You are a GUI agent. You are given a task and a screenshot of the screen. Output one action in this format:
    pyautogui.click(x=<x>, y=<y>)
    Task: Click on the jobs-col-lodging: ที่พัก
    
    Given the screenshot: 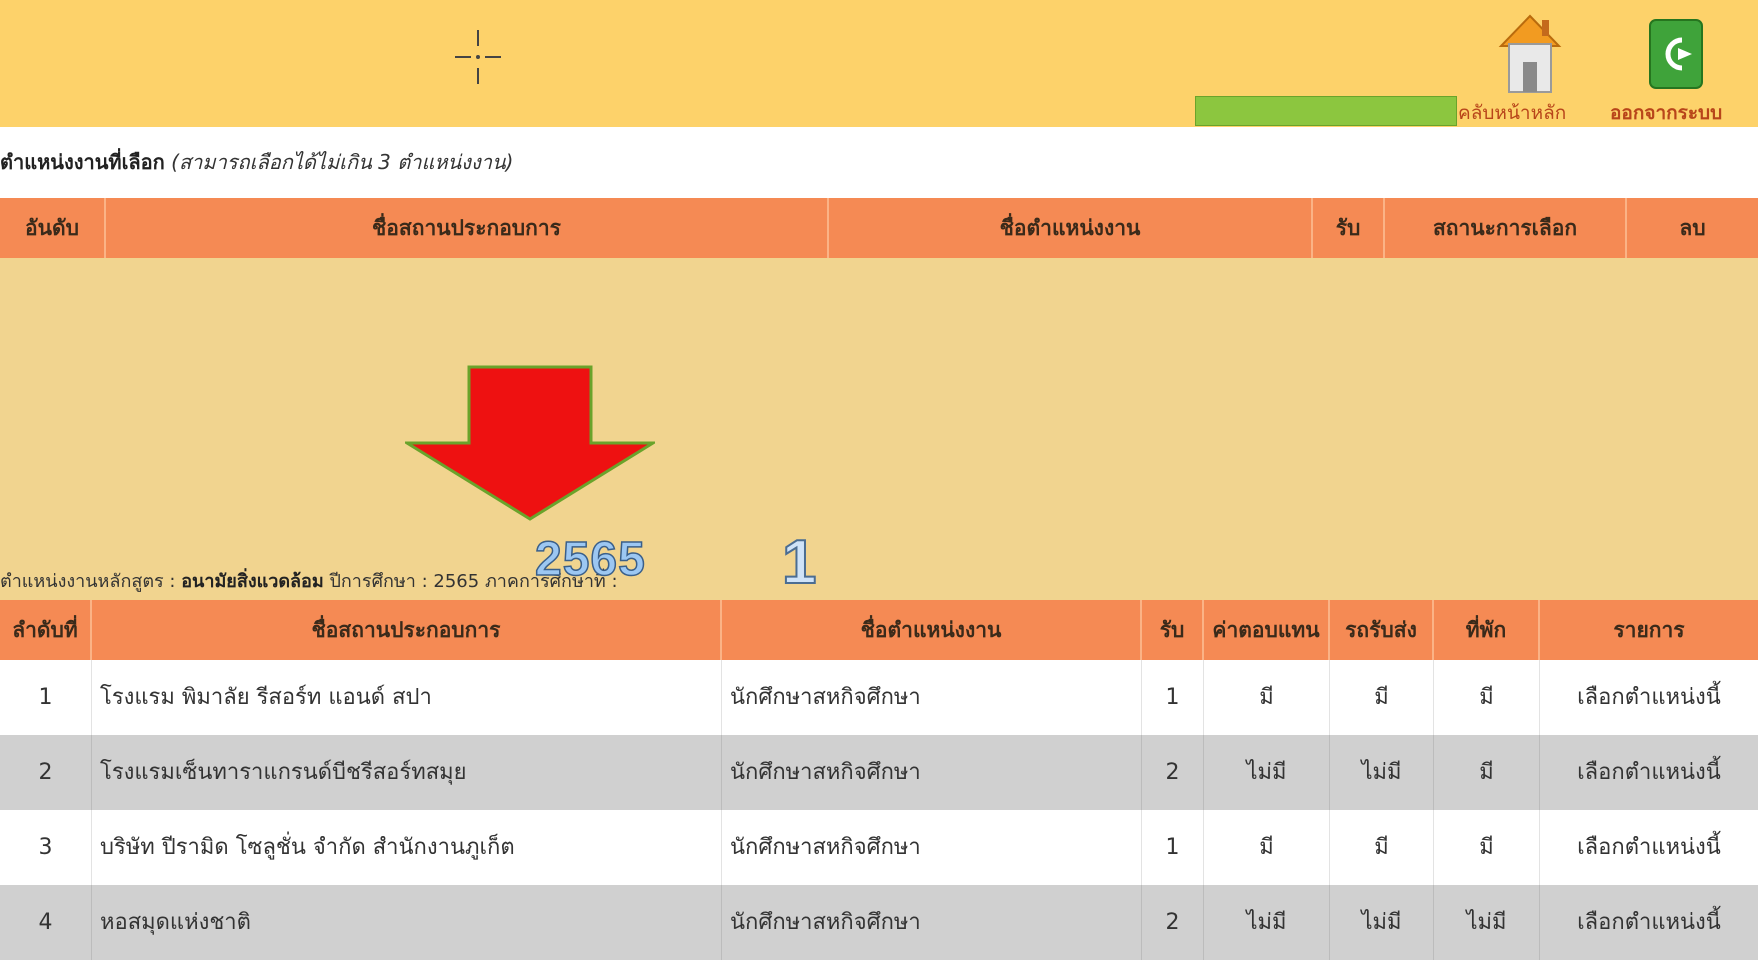 What is the action you would take?
    pyautogui.click(x=1487, y=630)
    